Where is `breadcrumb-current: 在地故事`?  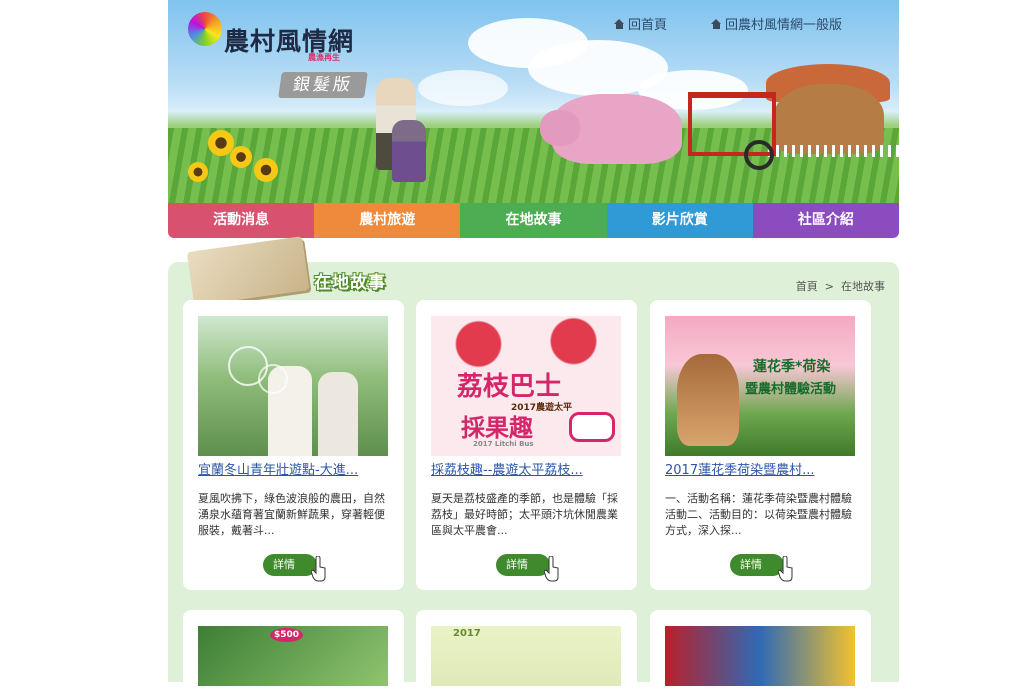
breadcrumb-current: 在地故事 is located at coordinates (863, 286).